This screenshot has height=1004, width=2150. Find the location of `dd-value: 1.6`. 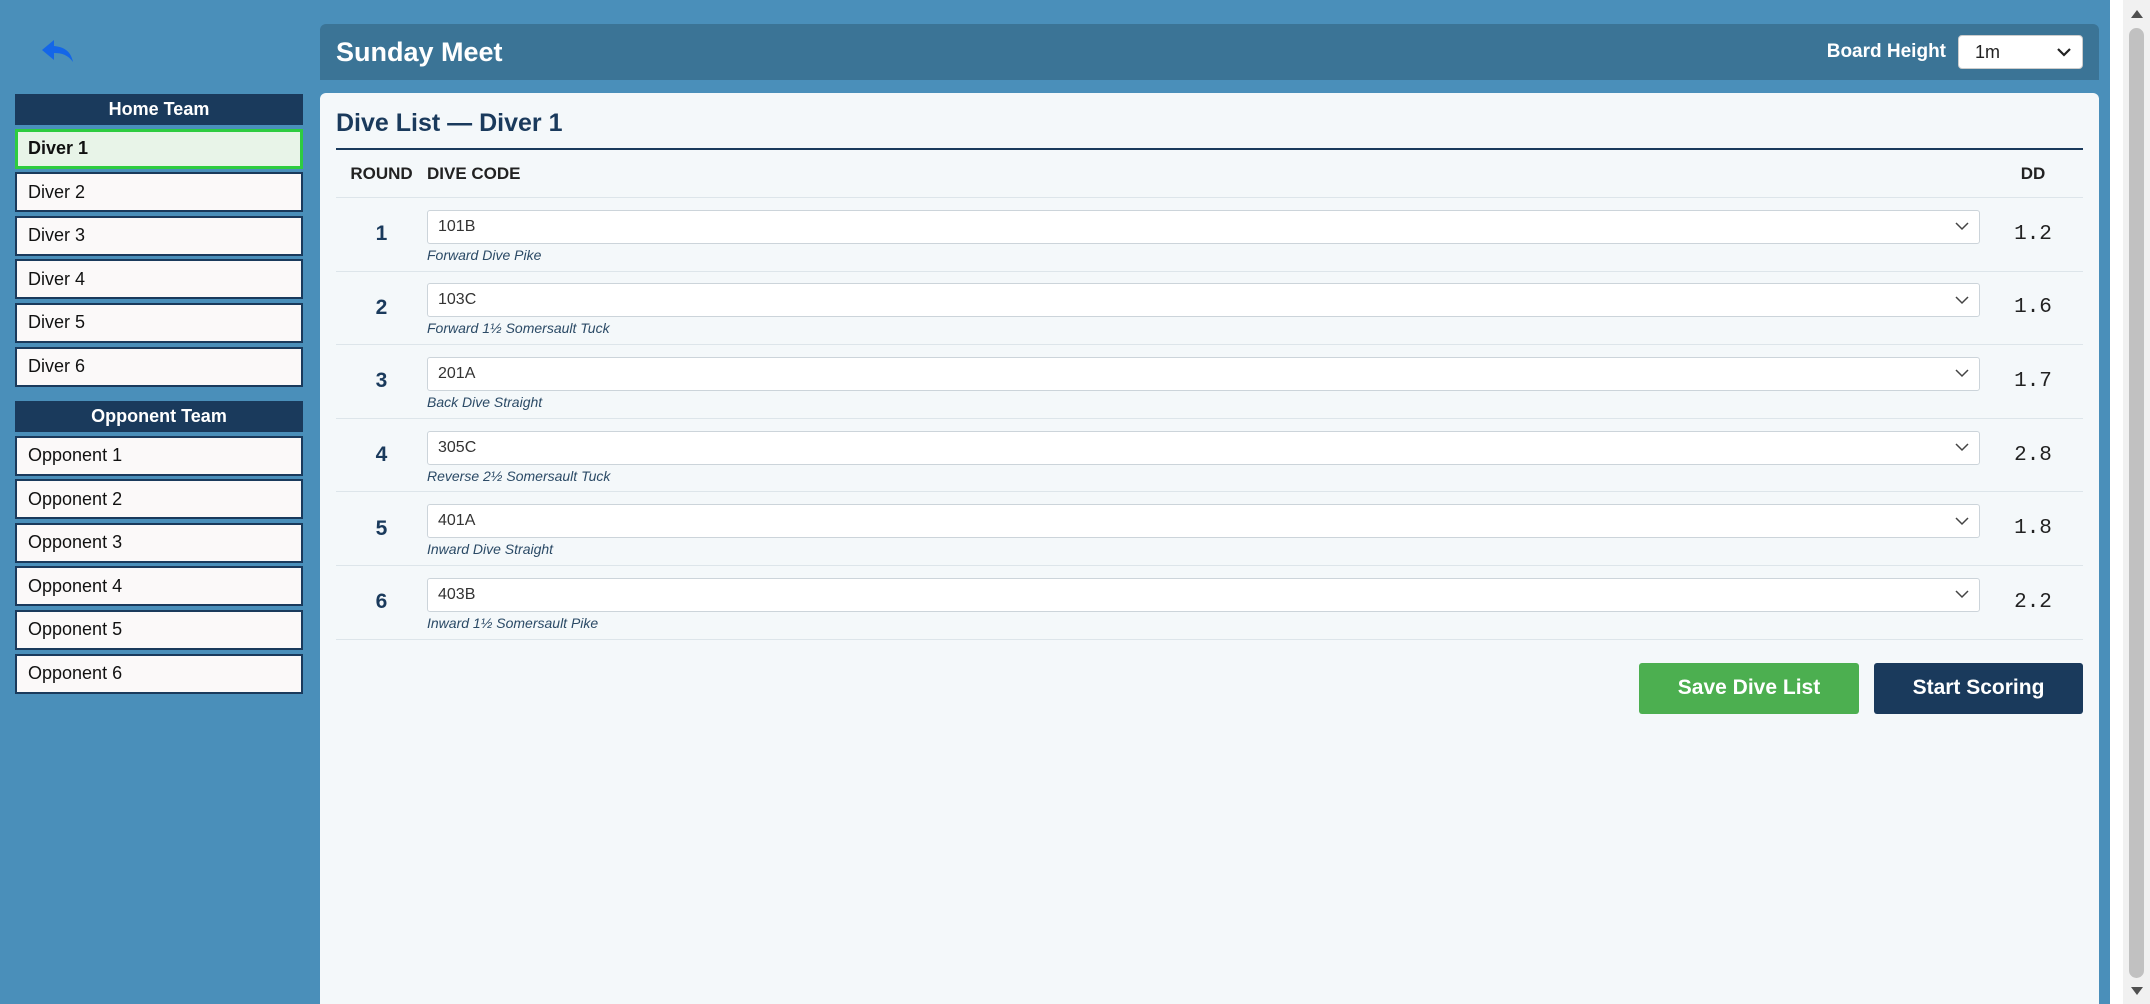

dd-value: 1.6 is located at coordinates (2033, 308).